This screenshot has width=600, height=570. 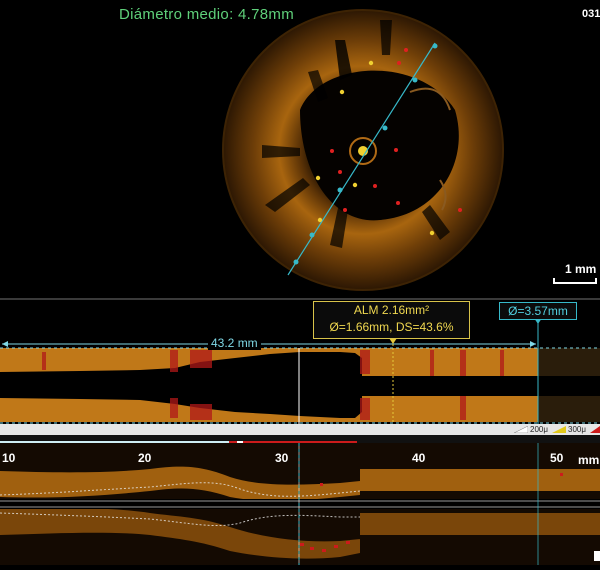 What do you see at coordinates (391, 327) in the screenshot?
I see `alm-detail: Ø=1.66mm, DS=43.6%` at bounding box center [391, 327].